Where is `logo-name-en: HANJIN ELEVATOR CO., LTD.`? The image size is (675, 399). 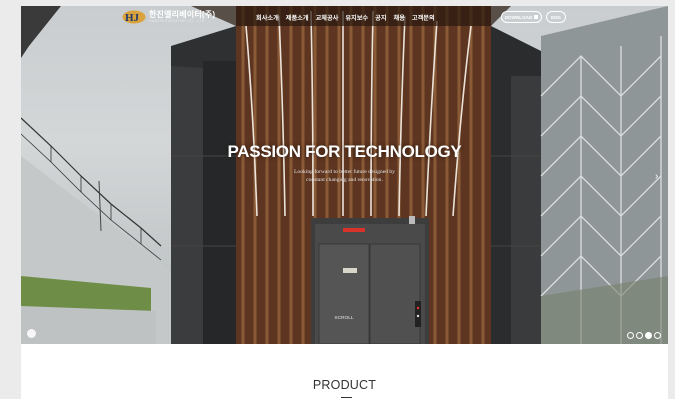 logo-name-en: HANJIN ELEVATOR CO., LTD. is located at coordinates (177, 20).